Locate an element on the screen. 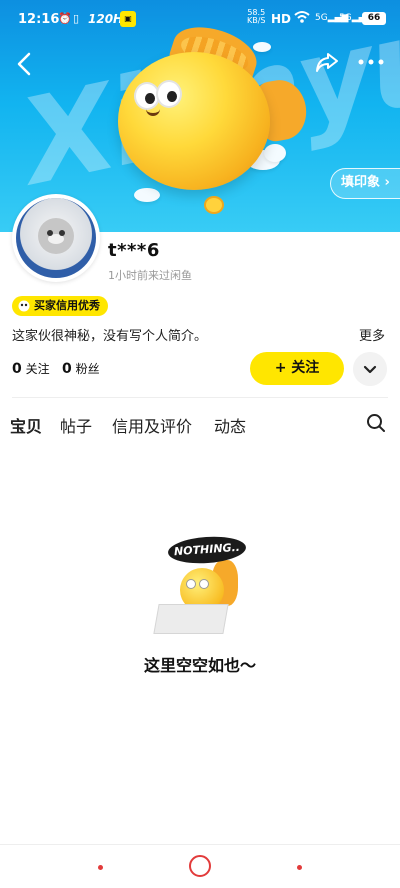 The height and width of the screenshot is (888, 400). following-count: 0 is located at coordinates (17, 369).